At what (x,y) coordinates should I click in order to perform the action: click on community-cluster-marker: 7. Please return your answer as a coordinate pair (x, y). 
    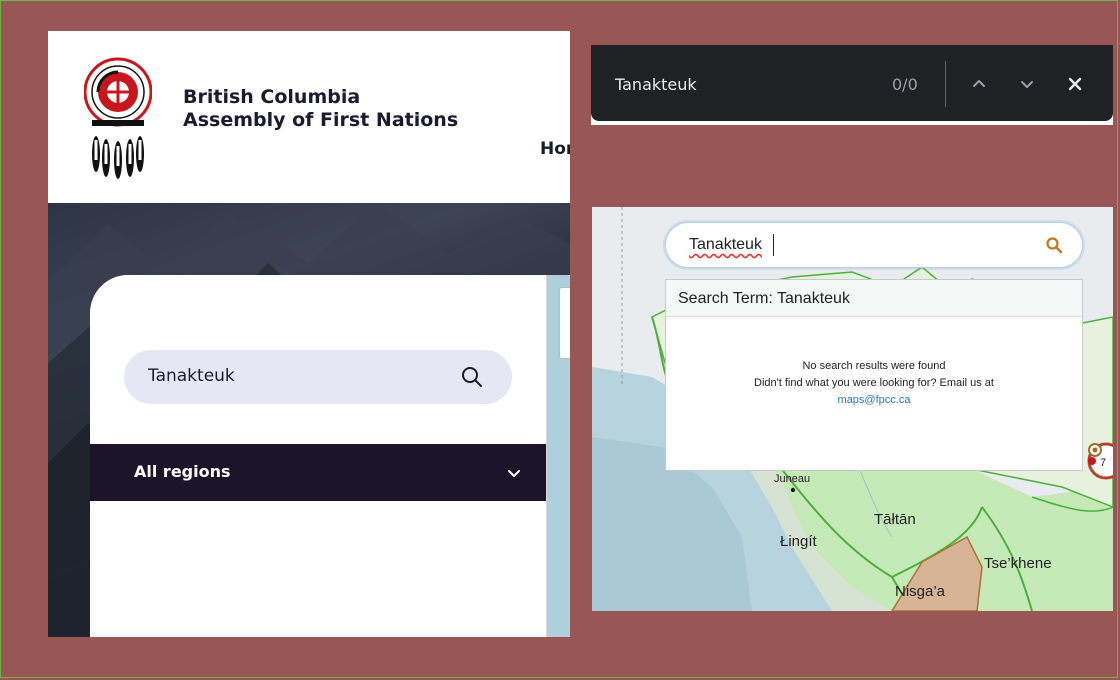
    Looking at the image, I should click on (1099, 461).